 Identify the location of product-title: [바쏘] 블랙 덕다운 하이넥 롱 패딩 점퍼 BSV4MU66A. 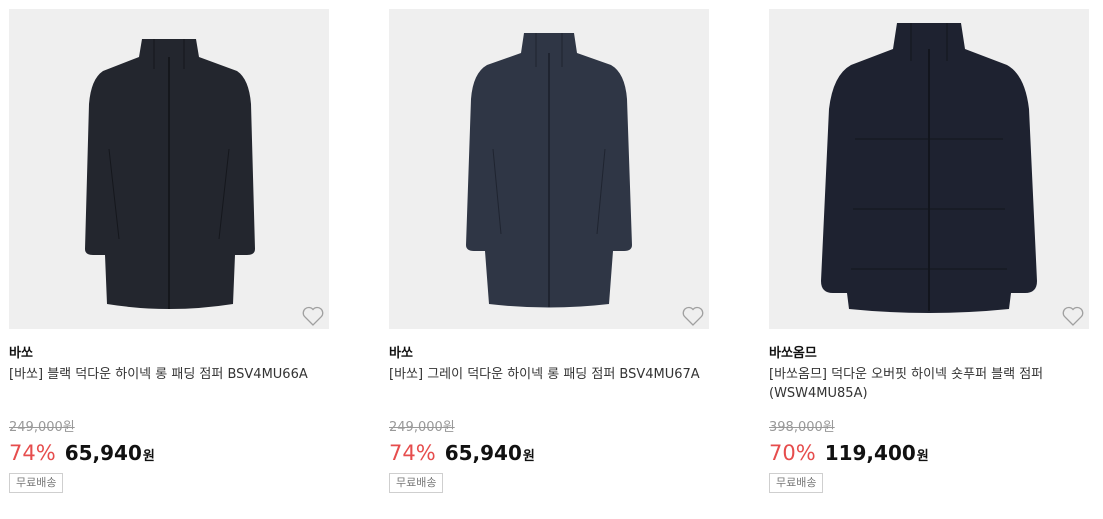
(169, 374).